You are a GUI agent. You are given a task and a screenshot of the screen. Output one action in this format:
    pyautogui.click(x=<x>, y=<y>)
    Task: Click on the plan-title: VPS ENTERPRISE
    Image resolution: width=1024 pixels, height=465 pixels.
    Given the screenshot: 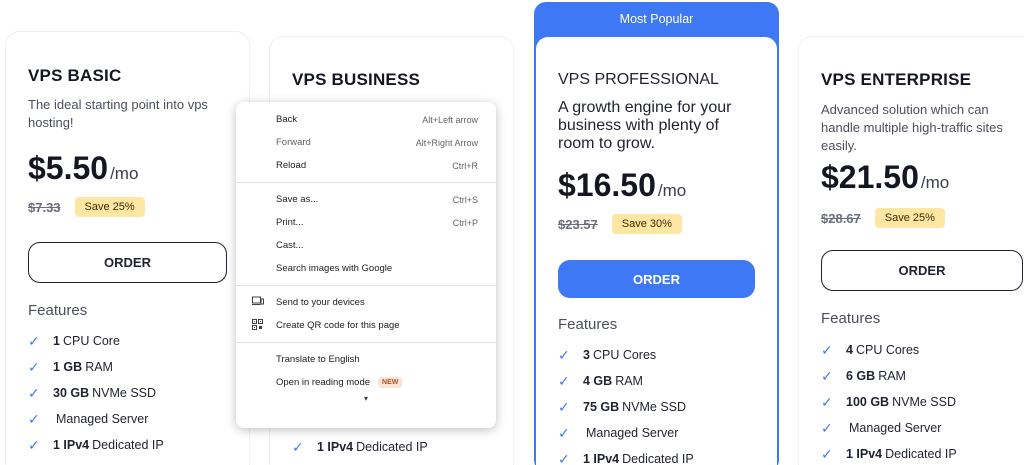 What is the action you would take?
    pyautogui.click(x=896, y=79)
    